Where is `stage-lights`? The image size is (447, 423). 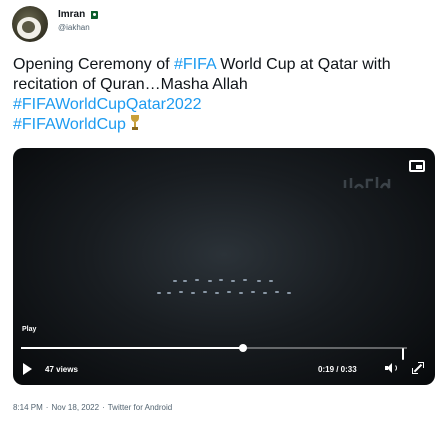 stage-lights is located at coordinates (228, 290).